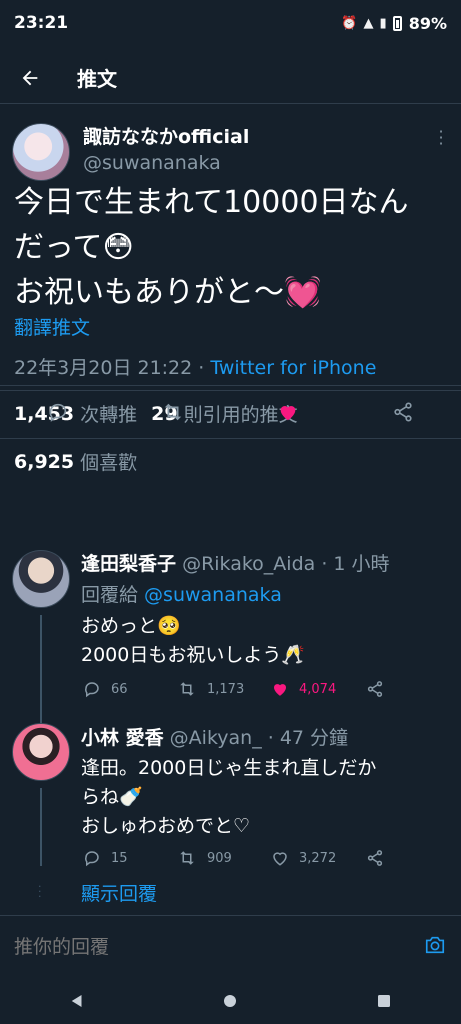  I want to click on author-name: 諏訪ななかofficial, so click(166, 135).